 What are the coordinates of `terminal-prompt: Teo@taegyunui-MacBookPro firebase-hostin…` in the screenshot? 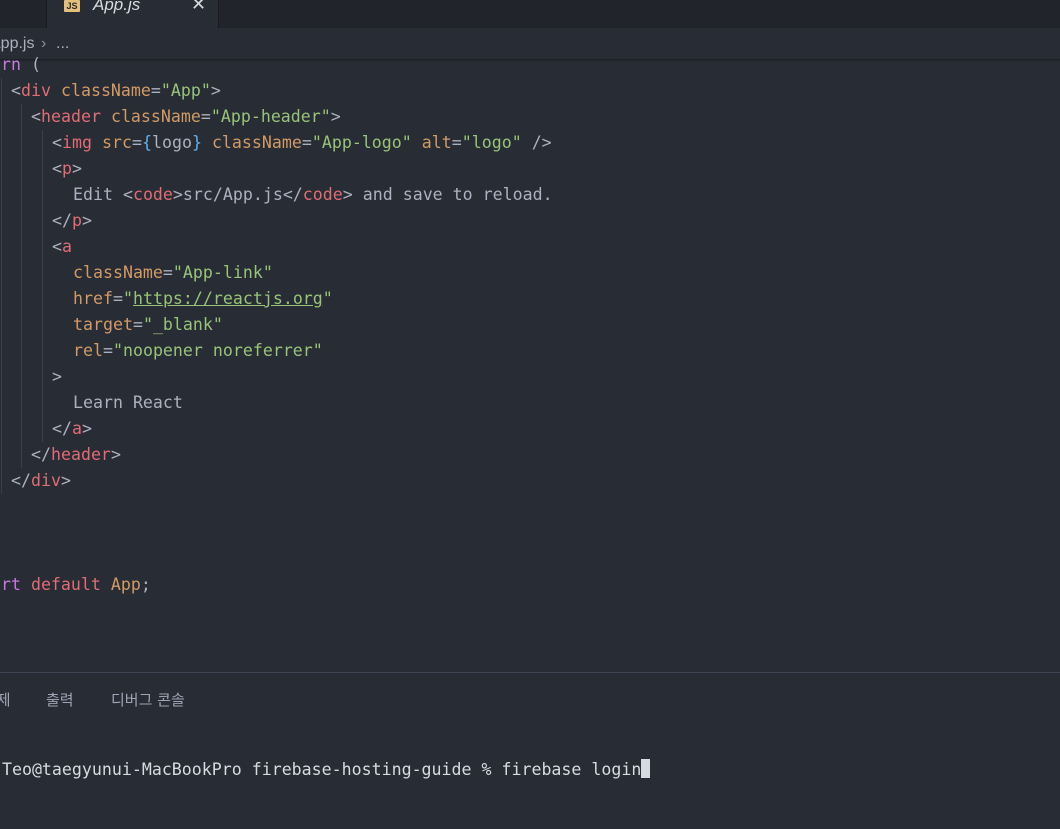 It's located at (325, 755).